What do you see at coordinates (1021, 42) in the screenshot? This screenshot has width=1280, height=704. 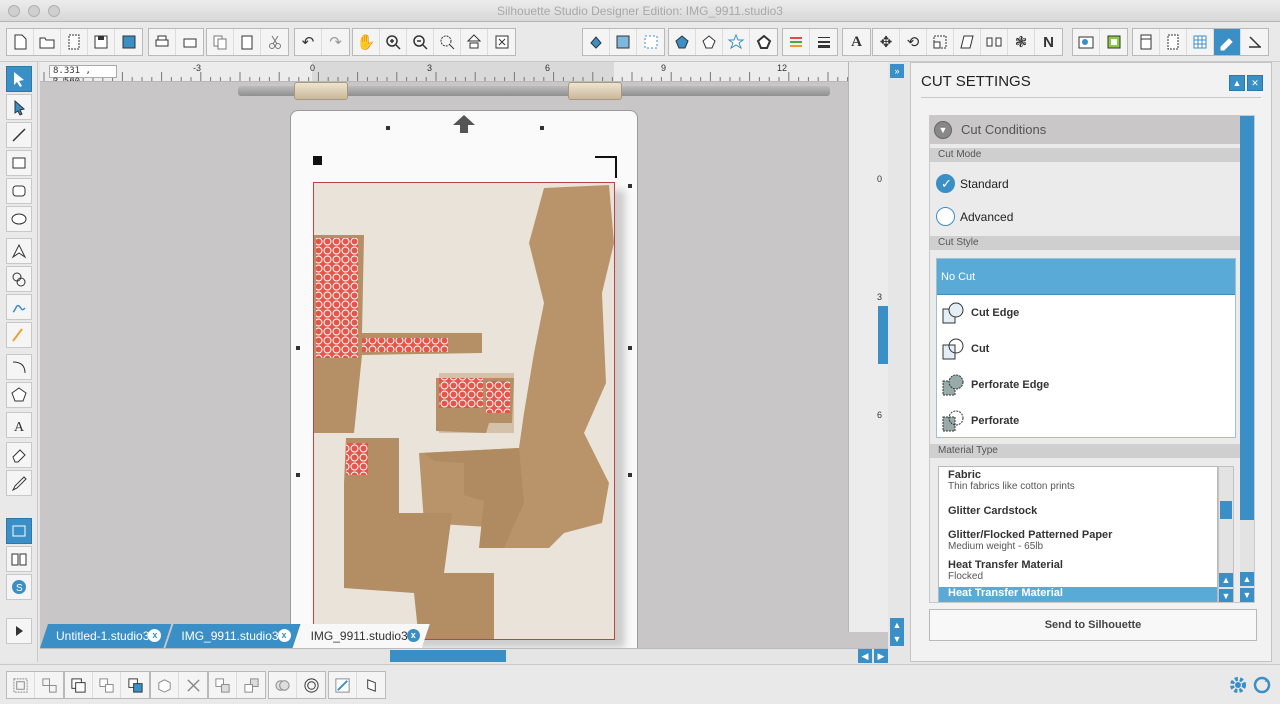 I see `replicate-icon: ❃` at bounding box center [1021, 42].